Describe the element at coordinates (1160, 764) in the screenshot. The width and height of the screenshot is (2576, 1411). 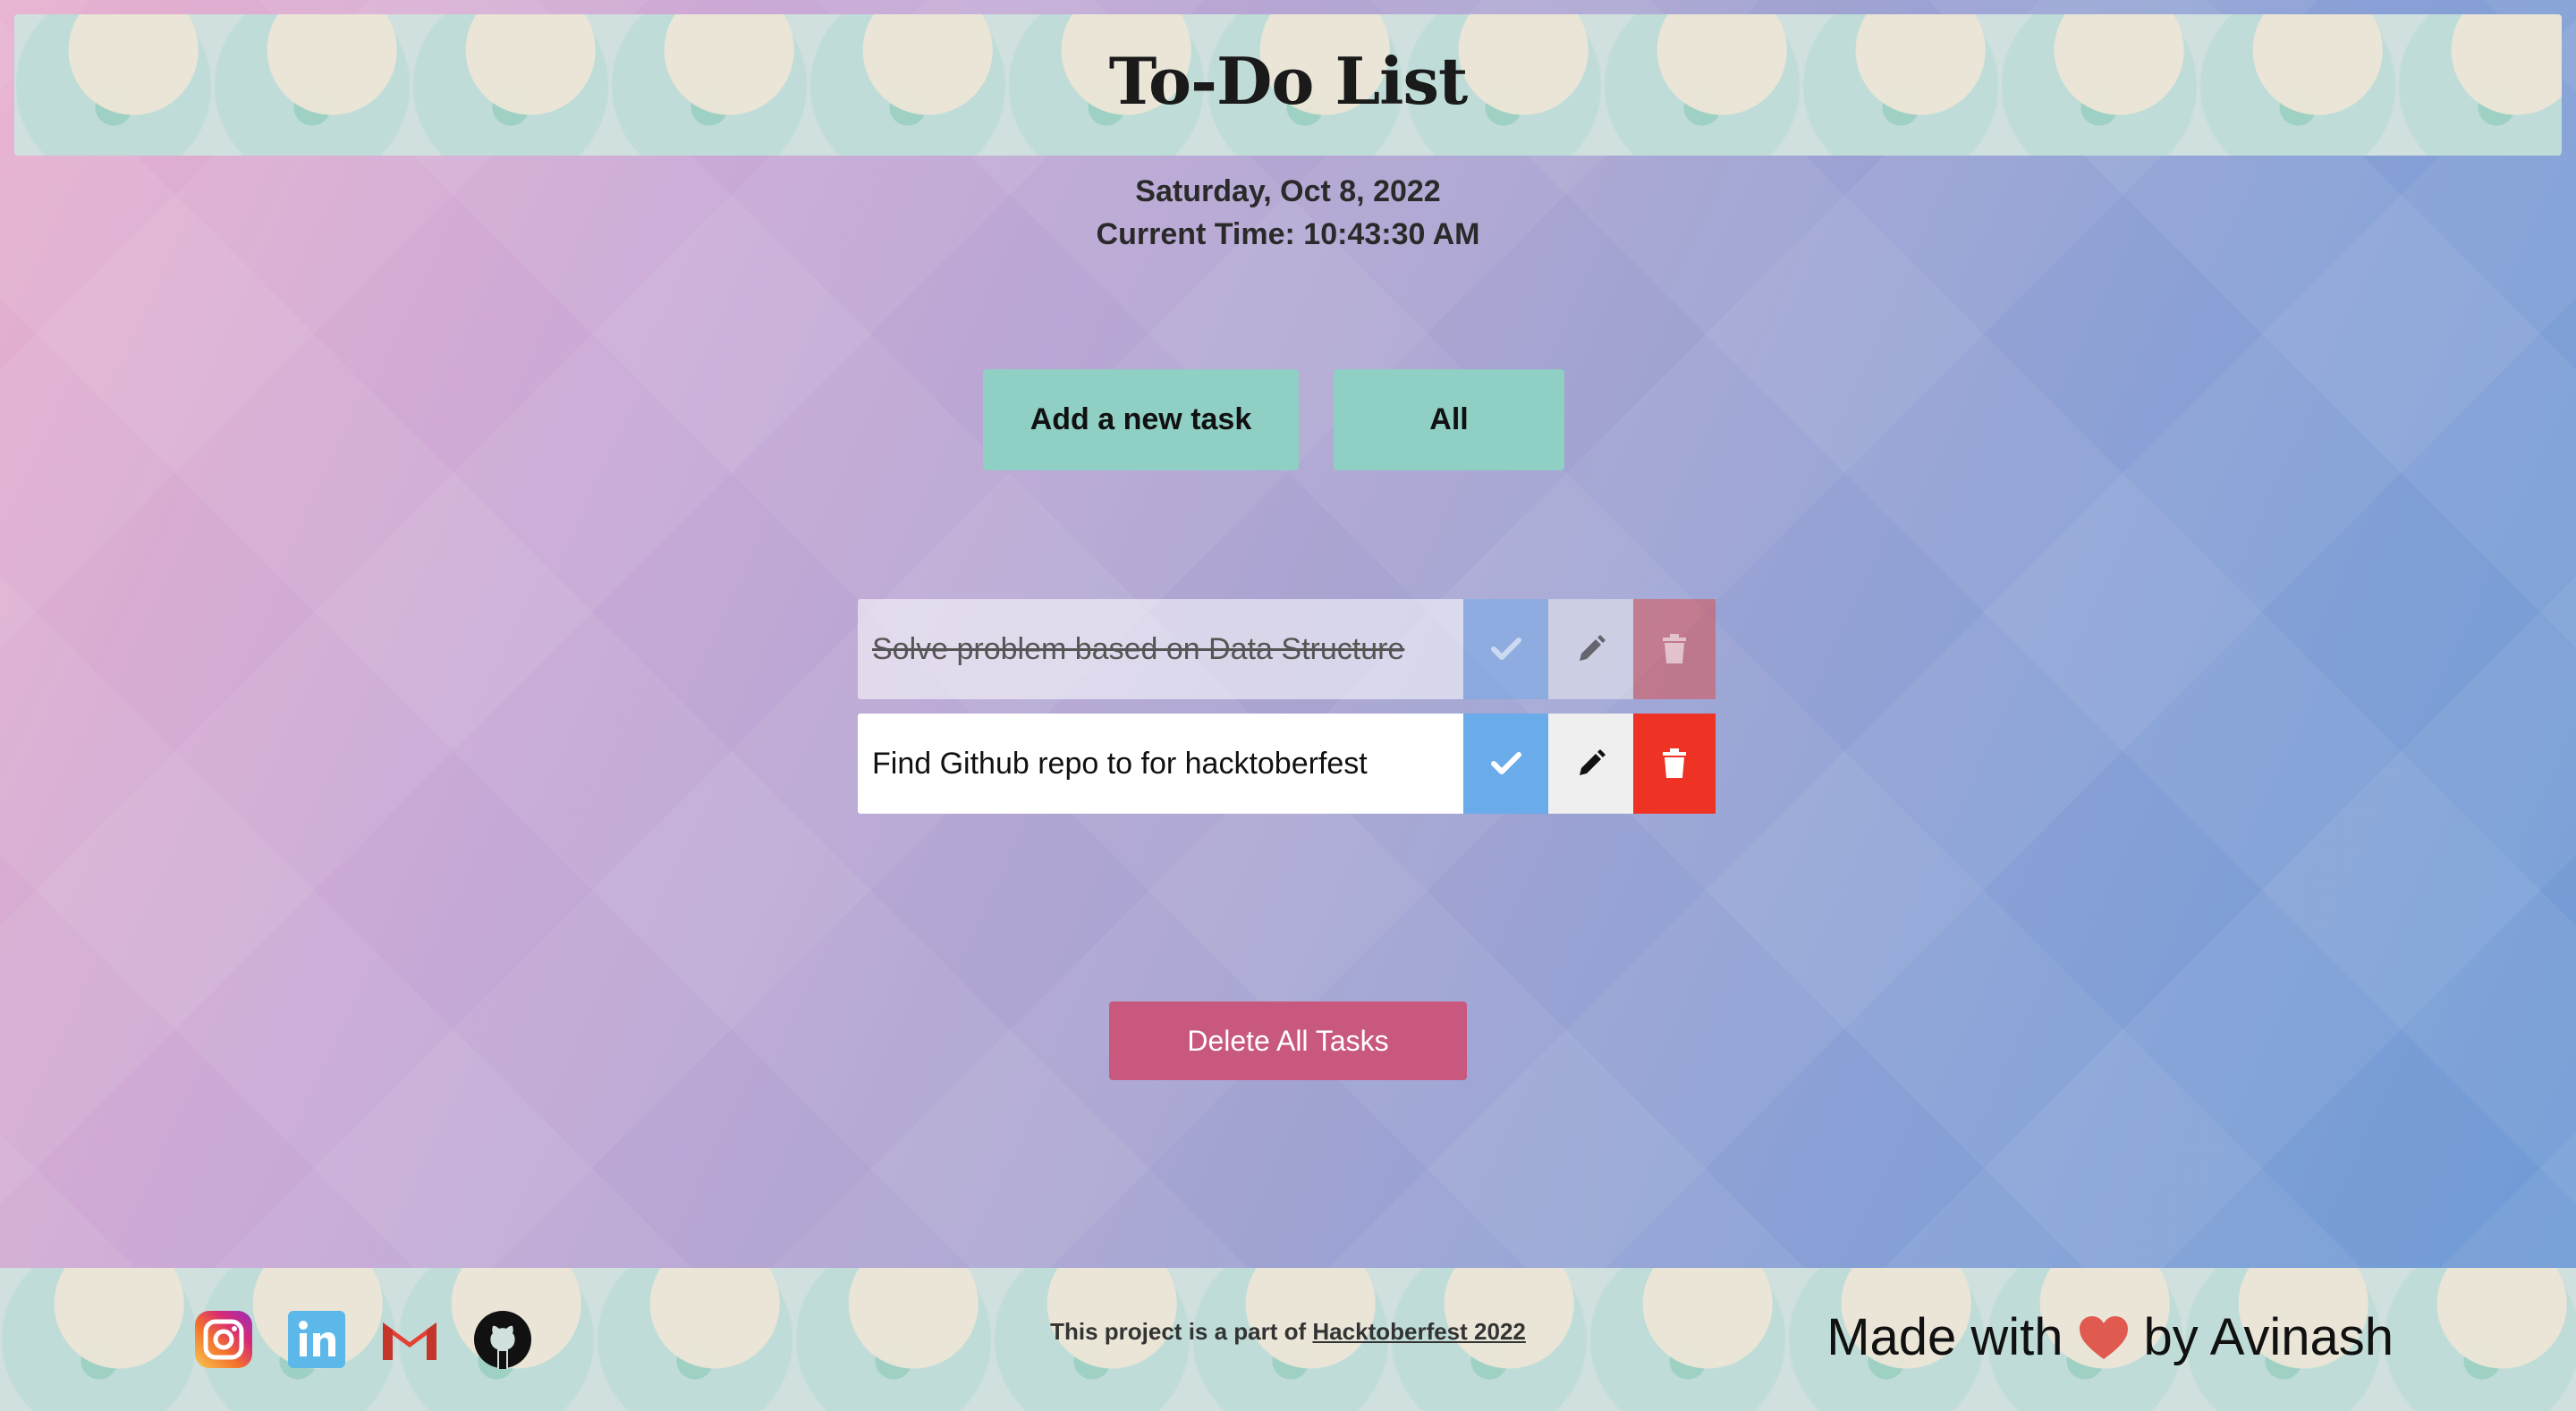
I see `task-text: Find Github repo to for hacktoberfest` at that location.